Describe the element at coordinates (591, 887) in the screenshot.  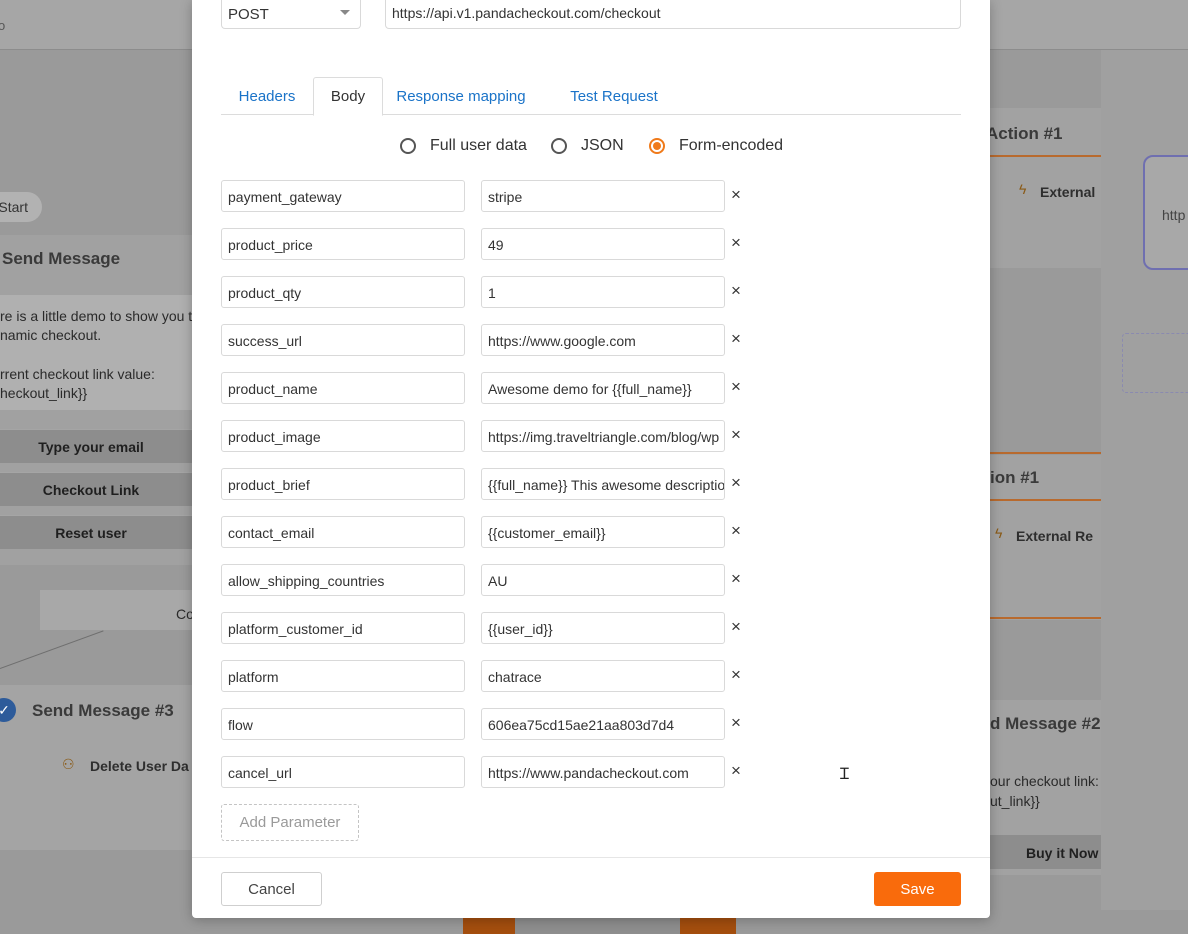
I see `modal-footer: Cancel Save` at that location.